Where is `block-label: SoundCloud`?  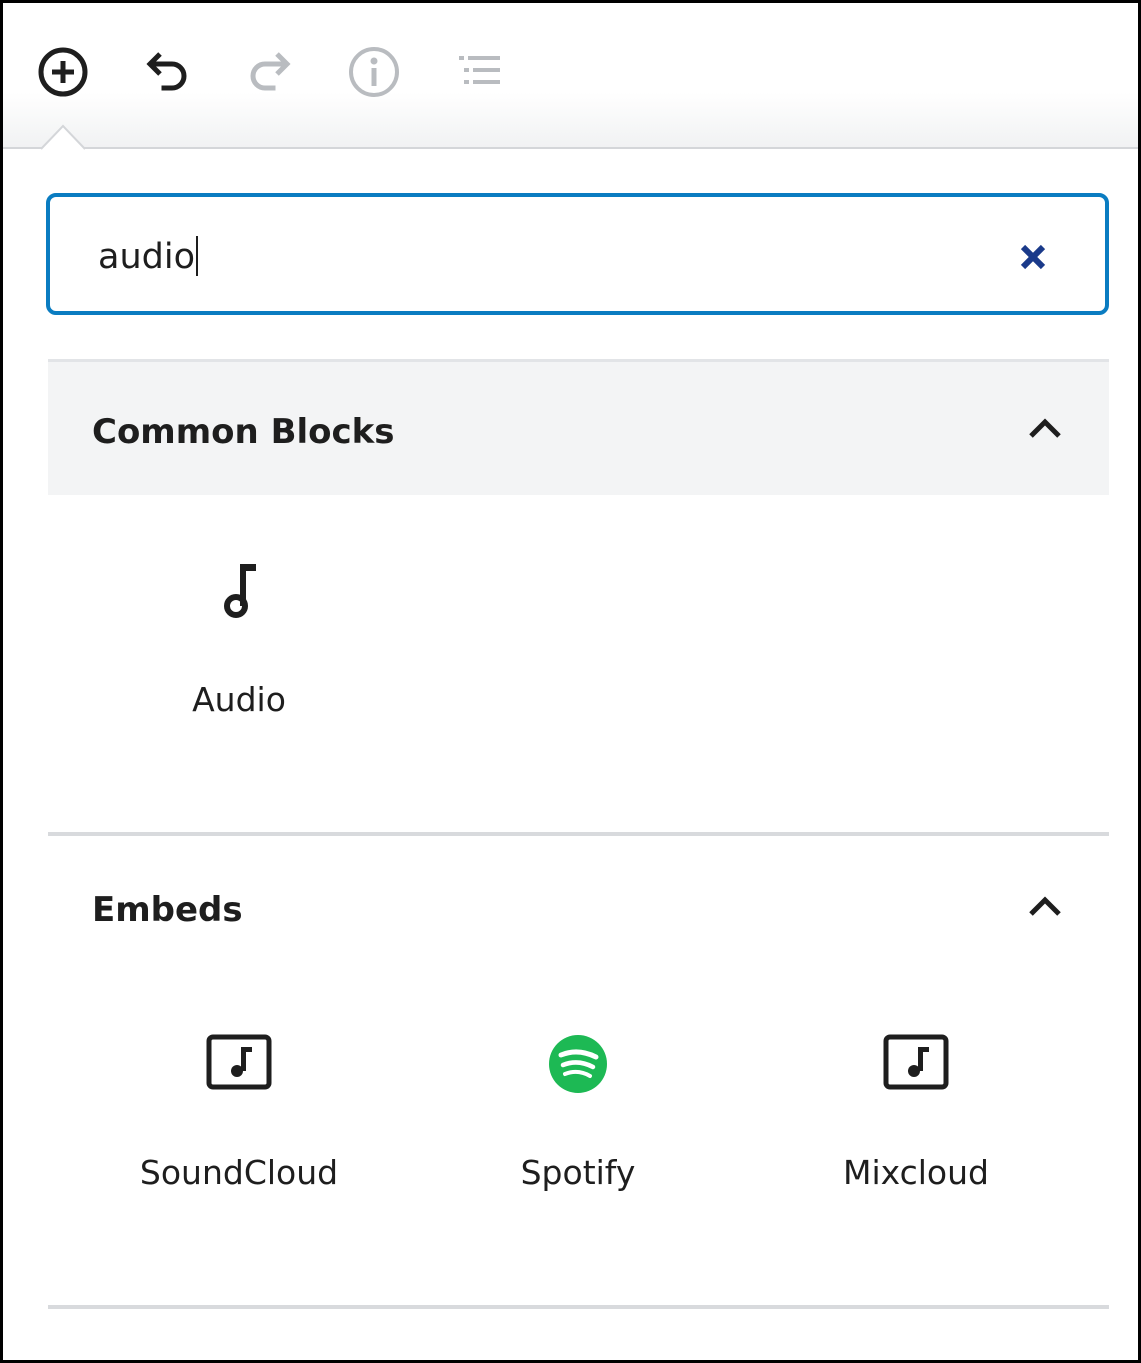 block-label: SoundCloud is located at coordinates (239, 1172).